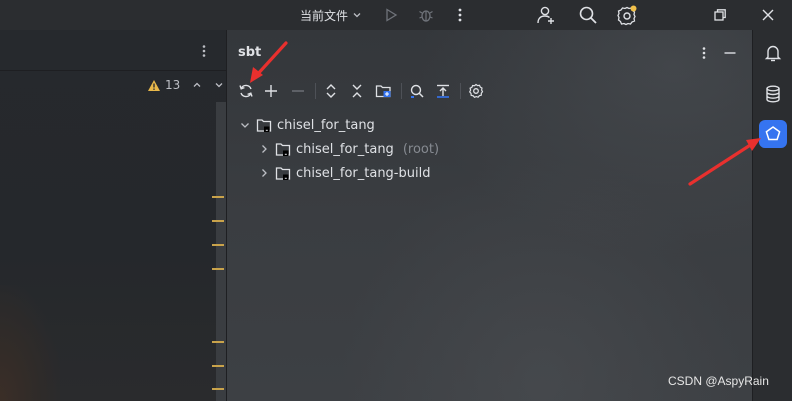 This screenshot has height=401, width=792. What do you see at coordinates (720, 15) in the screenshot?
I see `restore-window-icon` at bounding box center [720, 15].